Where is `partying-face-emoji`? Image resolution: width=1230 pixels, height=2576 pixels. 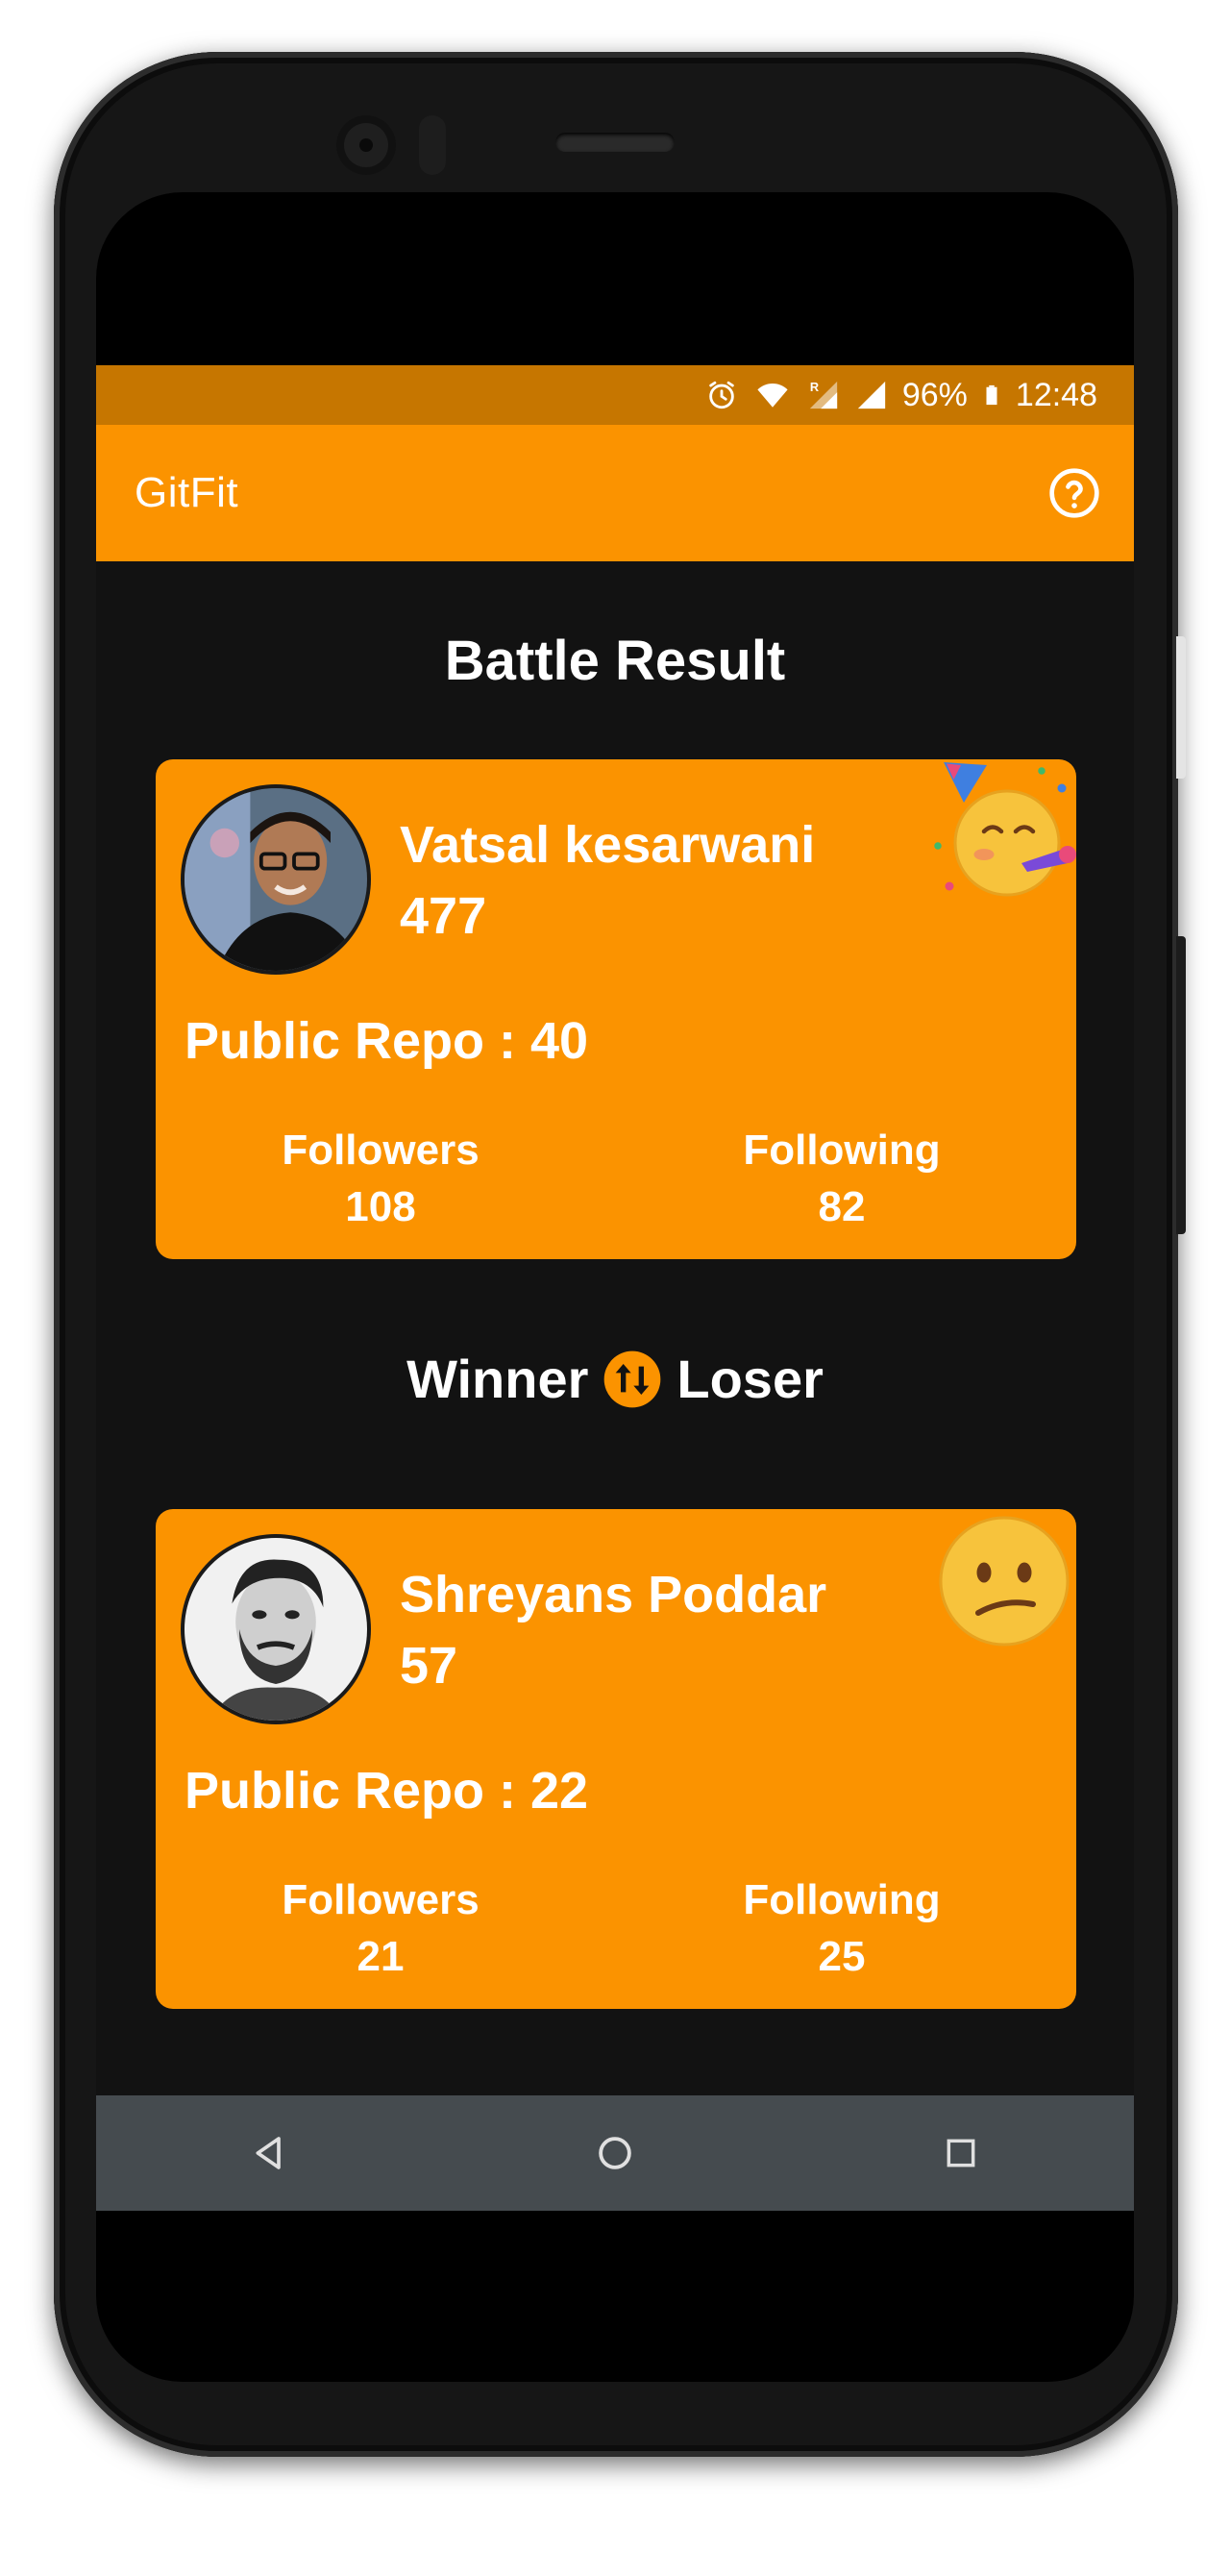
partying-face-emoji is located at coordinates (1005, 829).